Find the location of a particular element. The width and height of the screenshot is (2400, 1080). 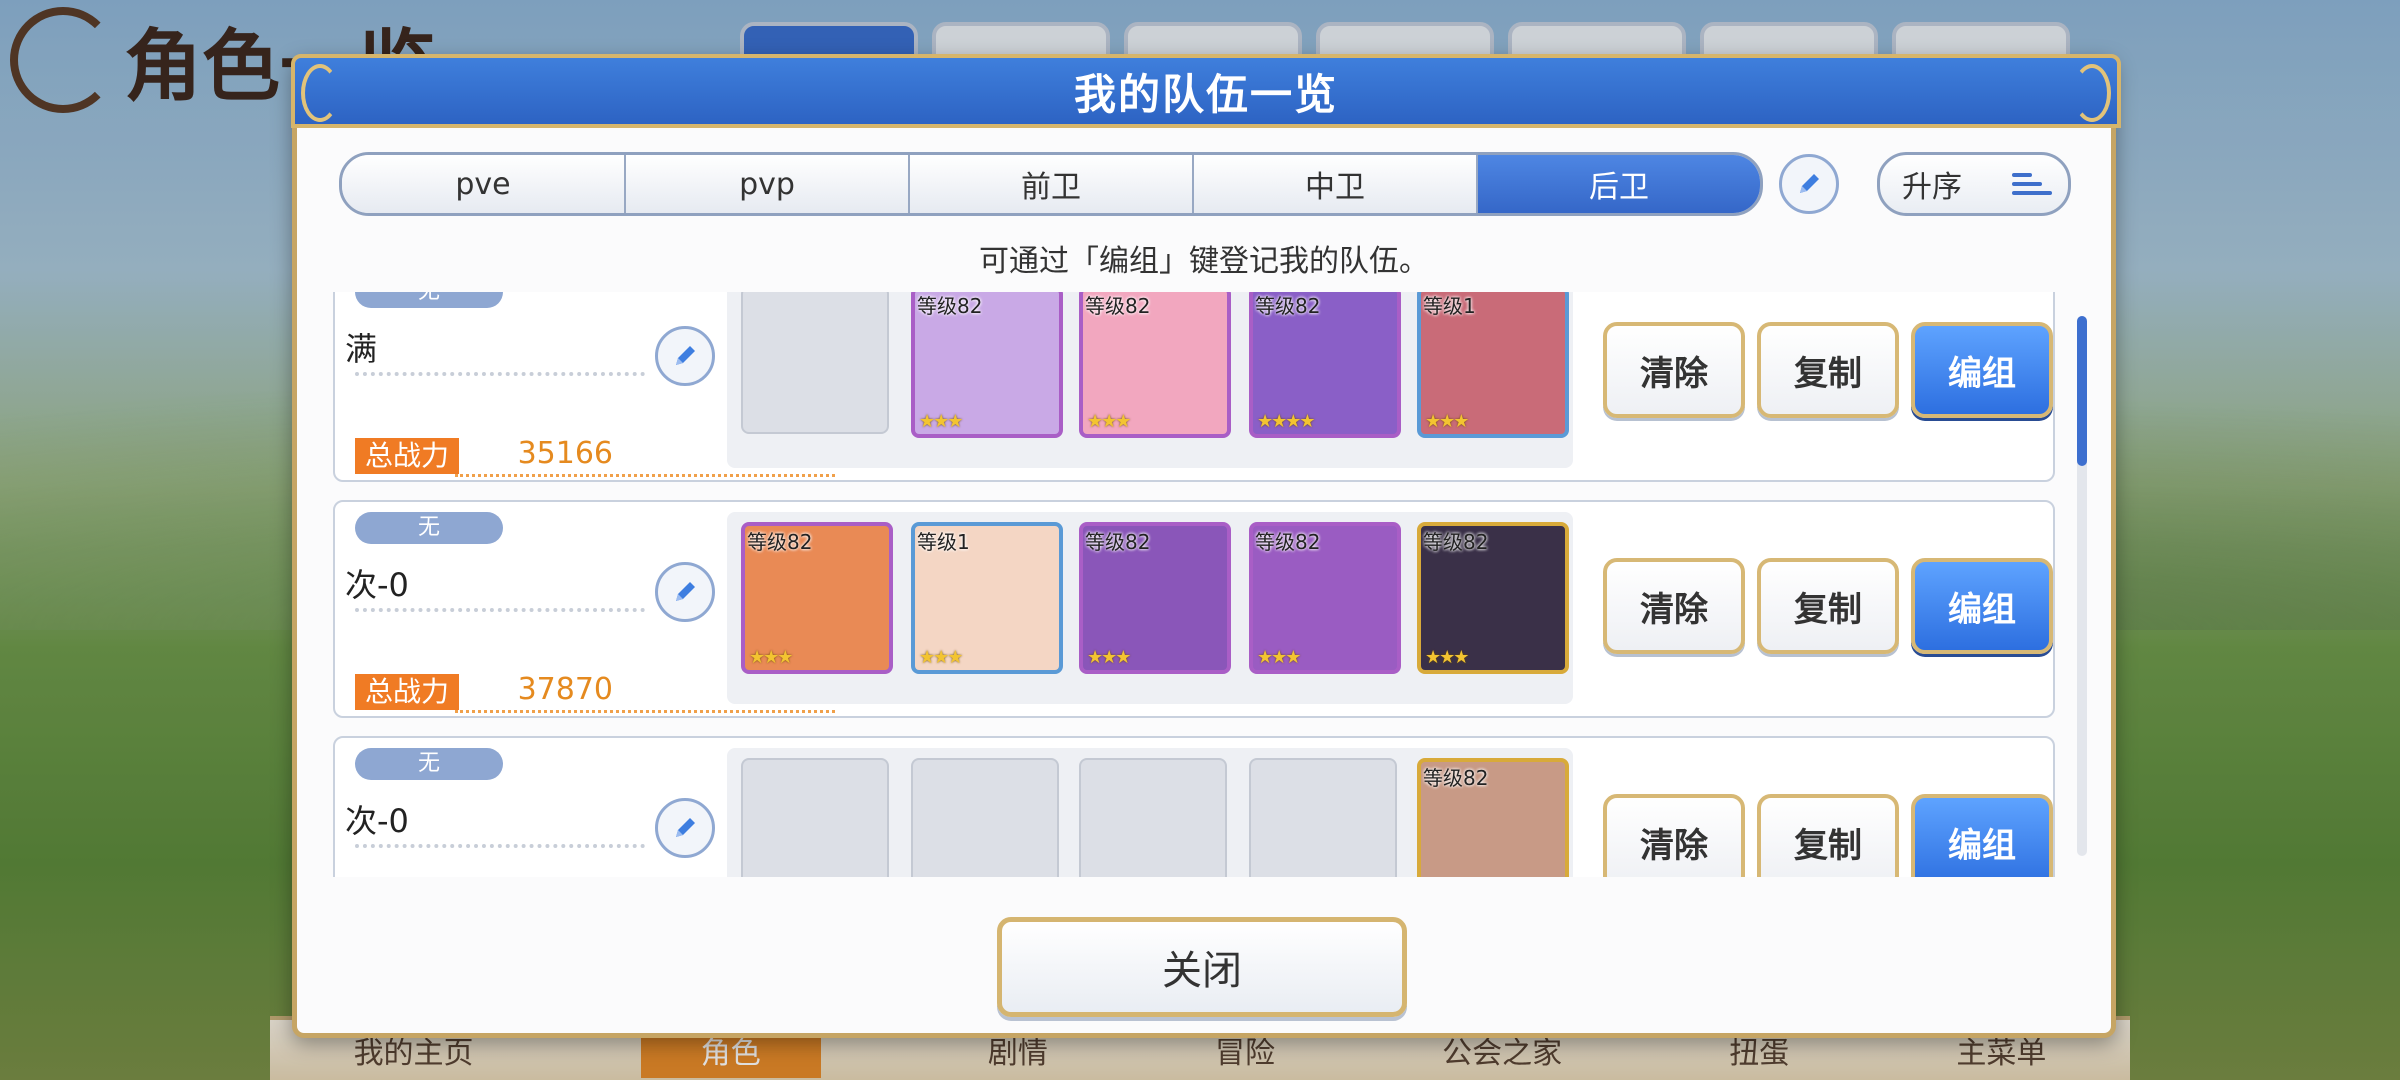

sort-label: 升序 is located at coordinates (1932, 187).